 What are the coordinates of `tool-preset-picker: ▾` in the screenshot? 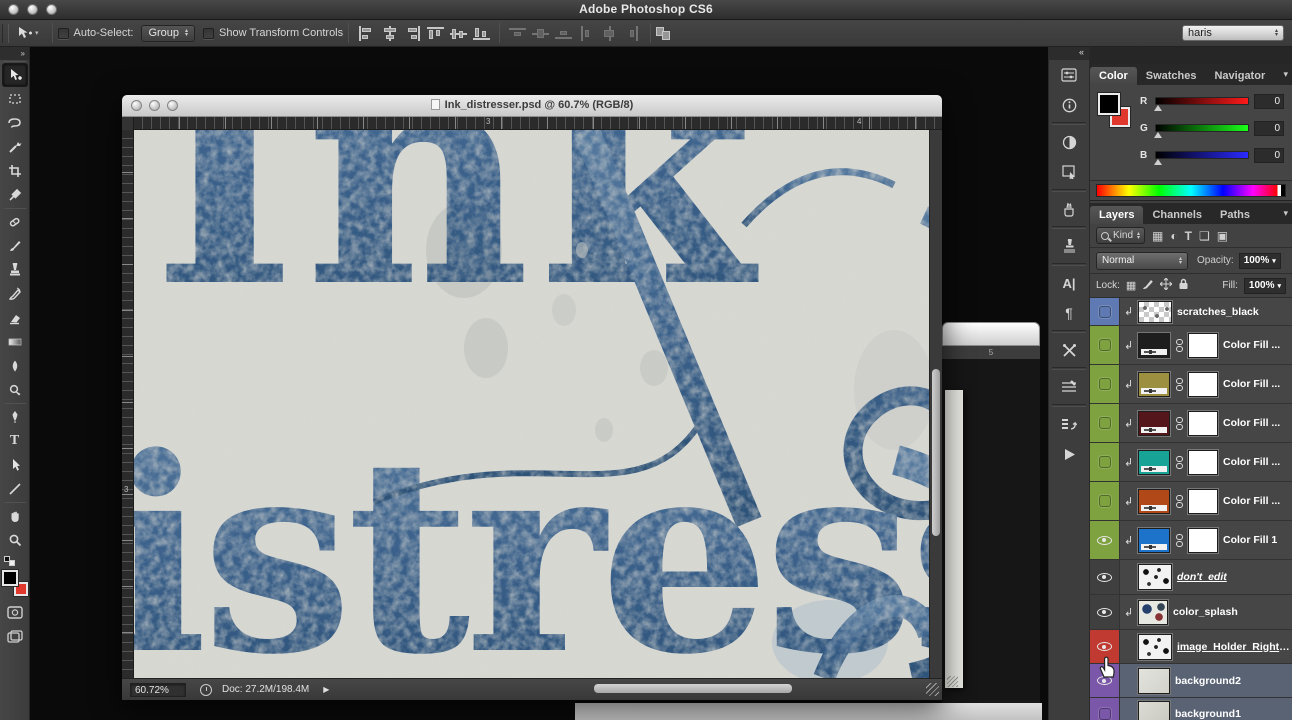 It's located at (28, 33).